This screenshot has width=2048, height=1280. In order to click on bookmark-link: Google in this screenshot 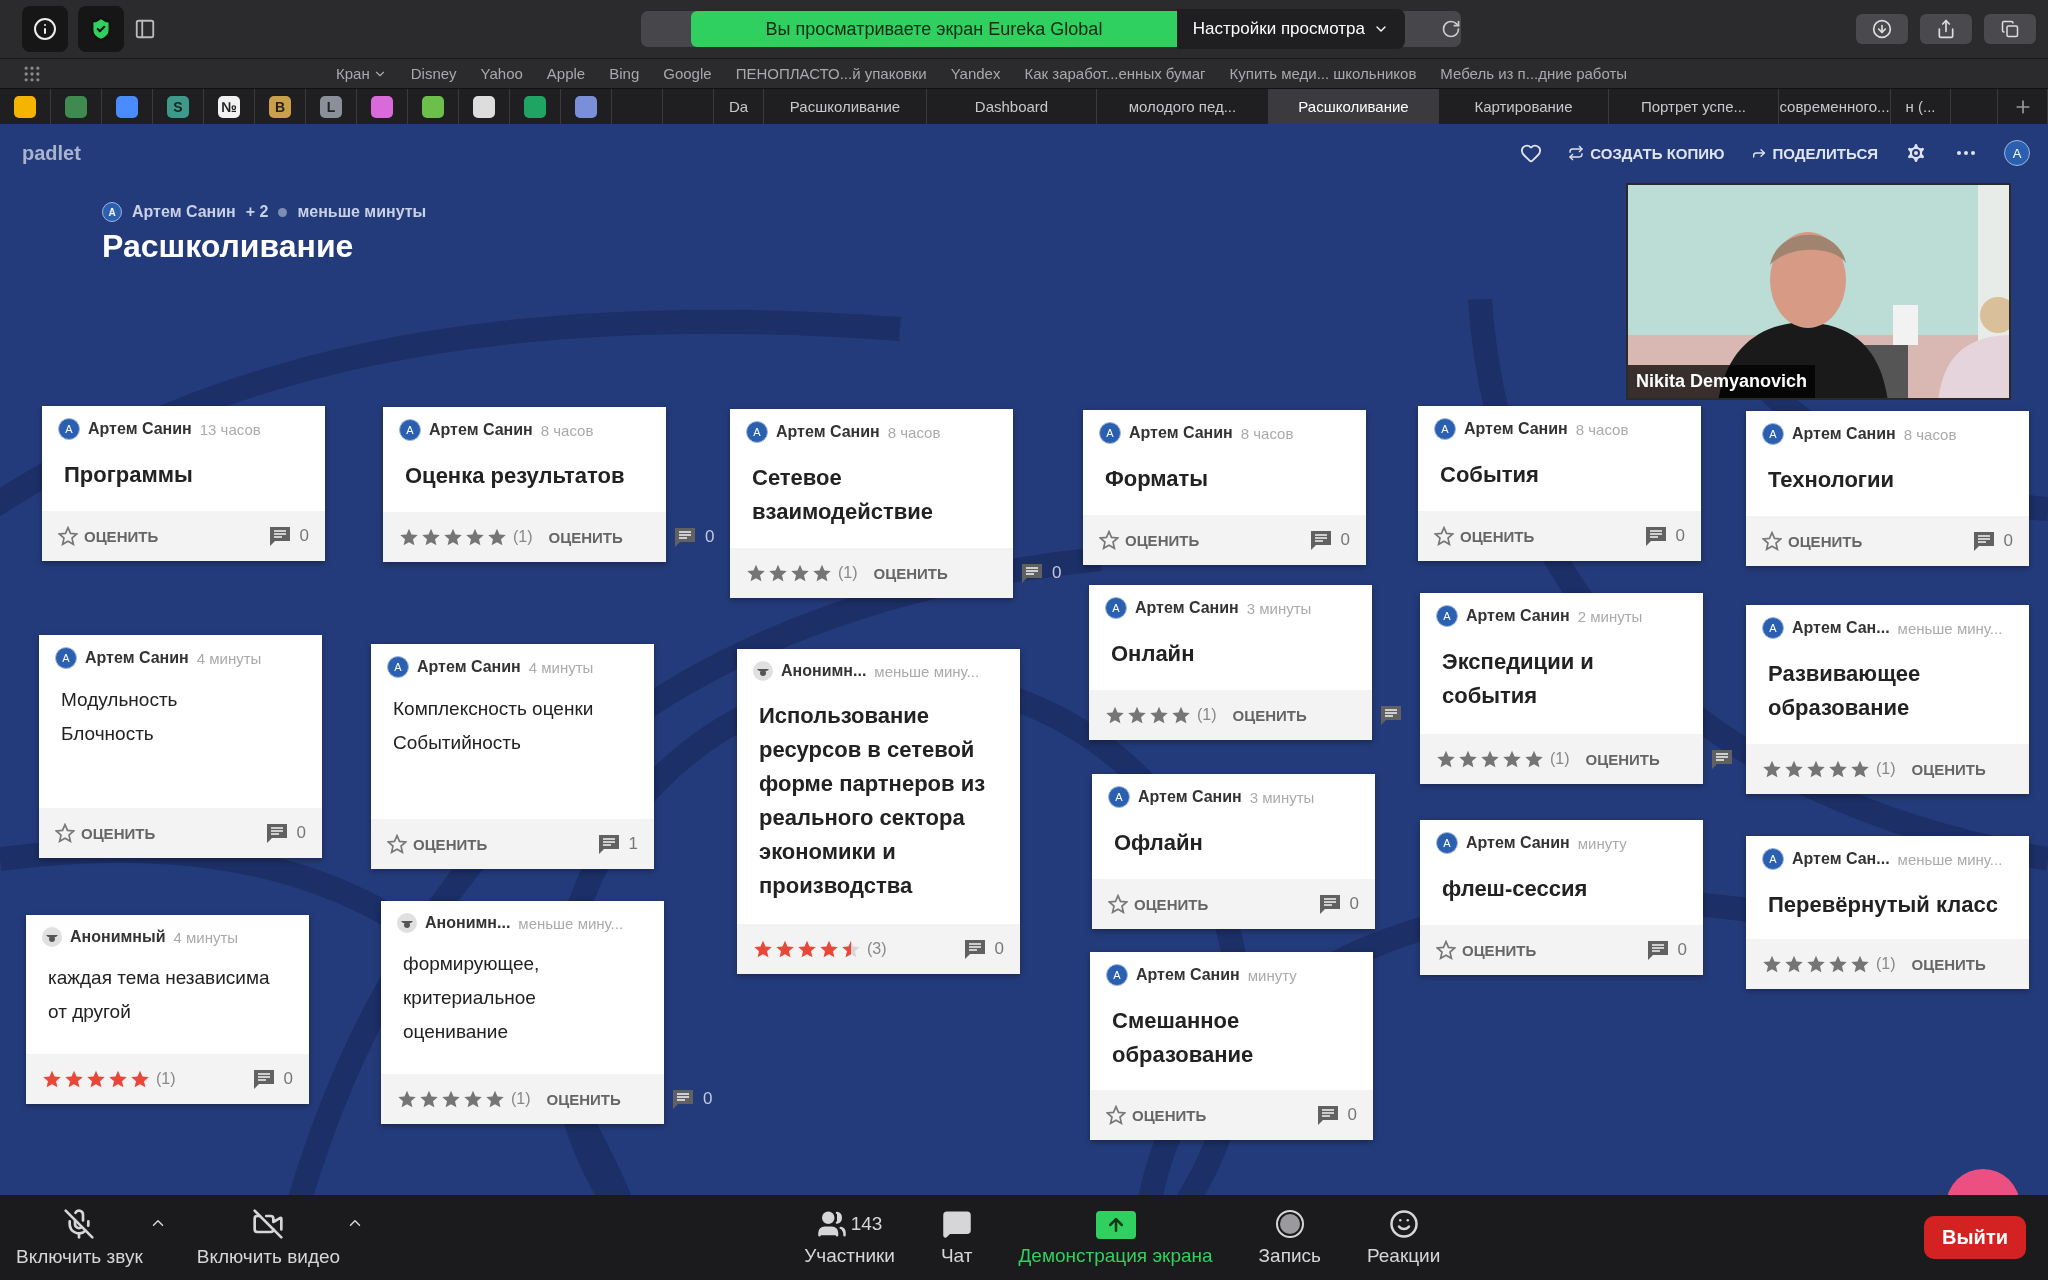, I will do `click(687, 73)`.